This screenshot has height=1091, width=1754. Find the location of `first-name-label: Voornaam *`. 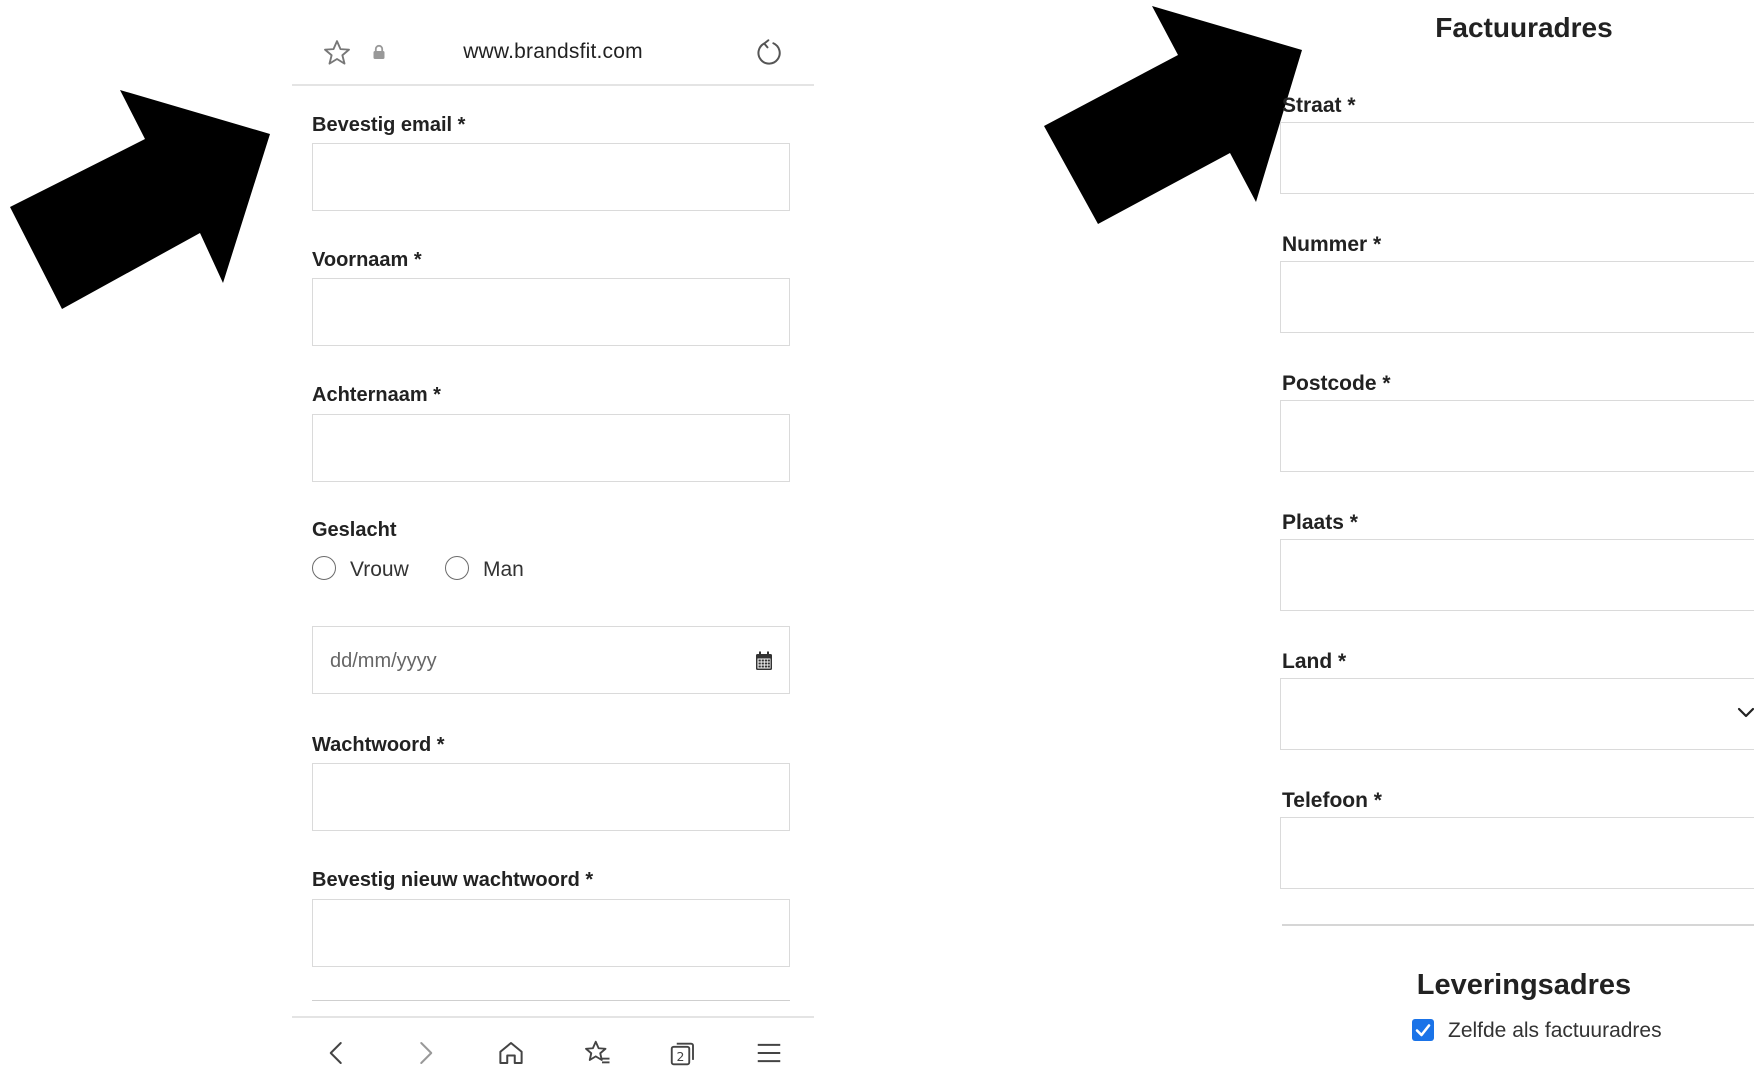

first-name-label: Voornaam * is located at coordinates (367, 260).